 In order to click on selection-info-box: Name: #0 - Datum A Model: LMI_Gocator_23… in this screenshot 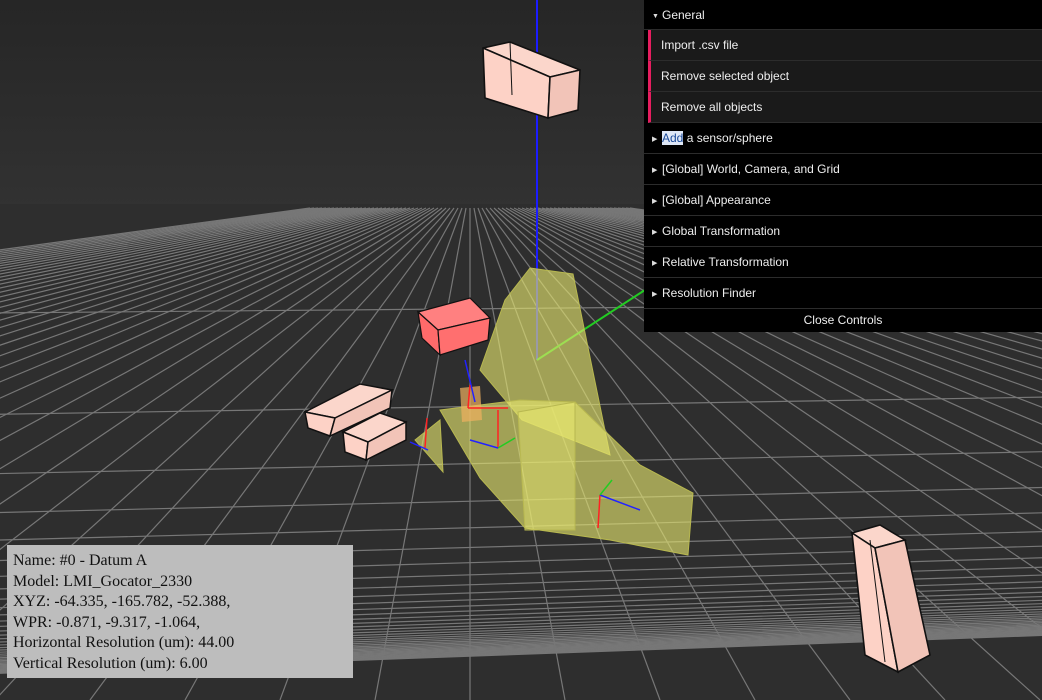, I will do `click(180, 611)`.